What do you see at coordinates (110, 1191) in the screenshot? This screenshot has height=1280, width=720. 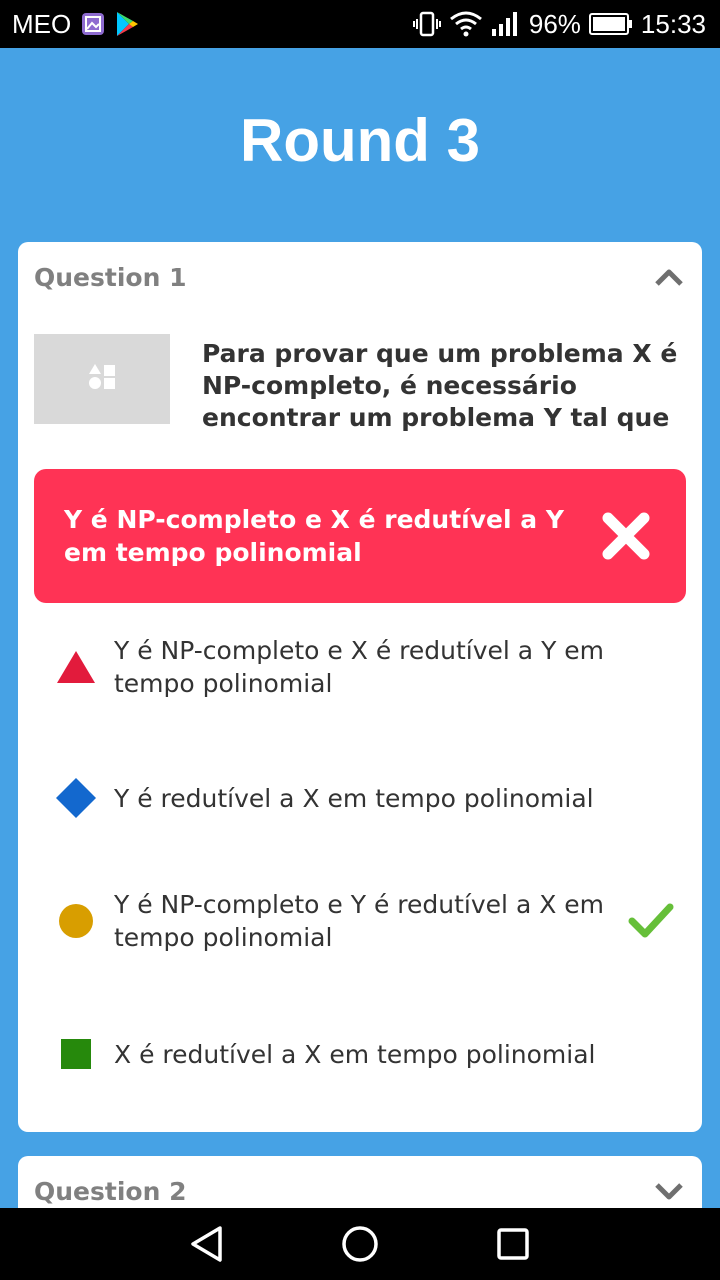 I see `question-2-label: Question 2` at bounding box center [110, 1191].